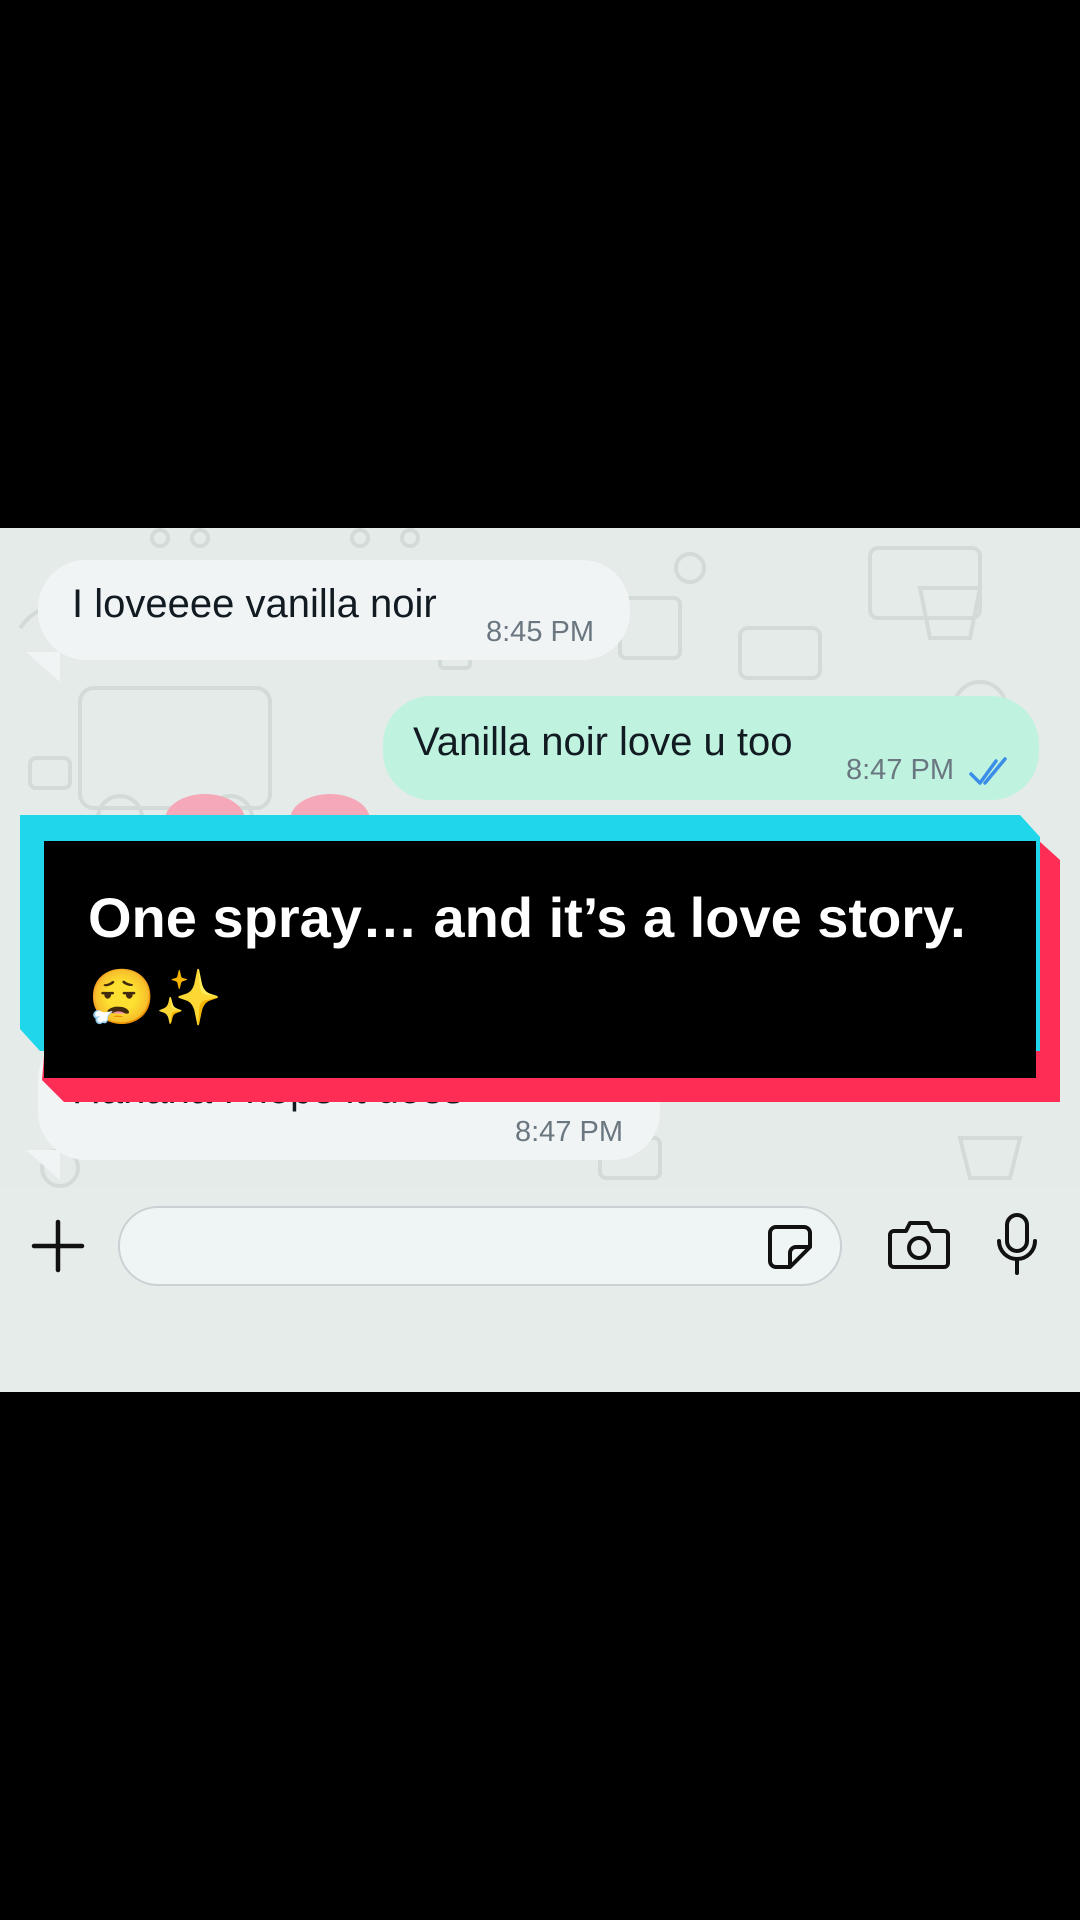 The image size is (1080, 1920). Describe the element at coordinates (1017, 1244) in the screenshot. I see `microphone-icon` at that location.